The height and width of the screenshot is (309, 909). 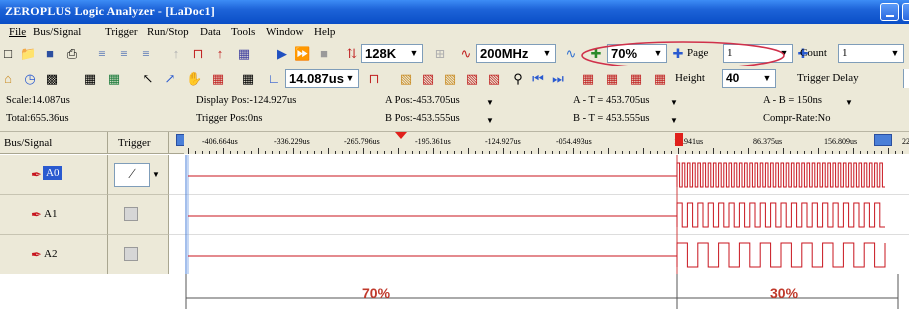 I want to click on memory-icon: ⇅, so click(x=352, y=54).